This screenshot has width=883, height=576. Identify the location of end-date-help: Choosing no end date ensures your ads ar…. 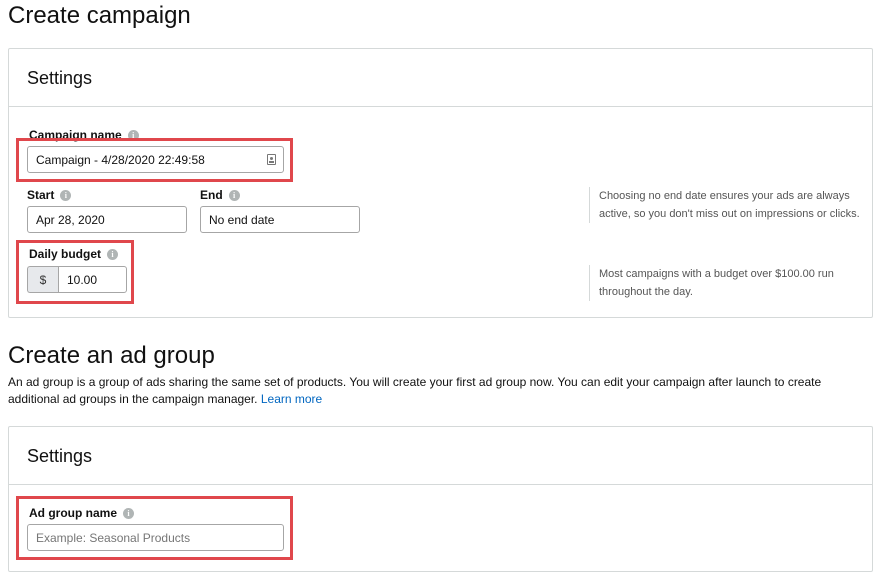
(729, 205).